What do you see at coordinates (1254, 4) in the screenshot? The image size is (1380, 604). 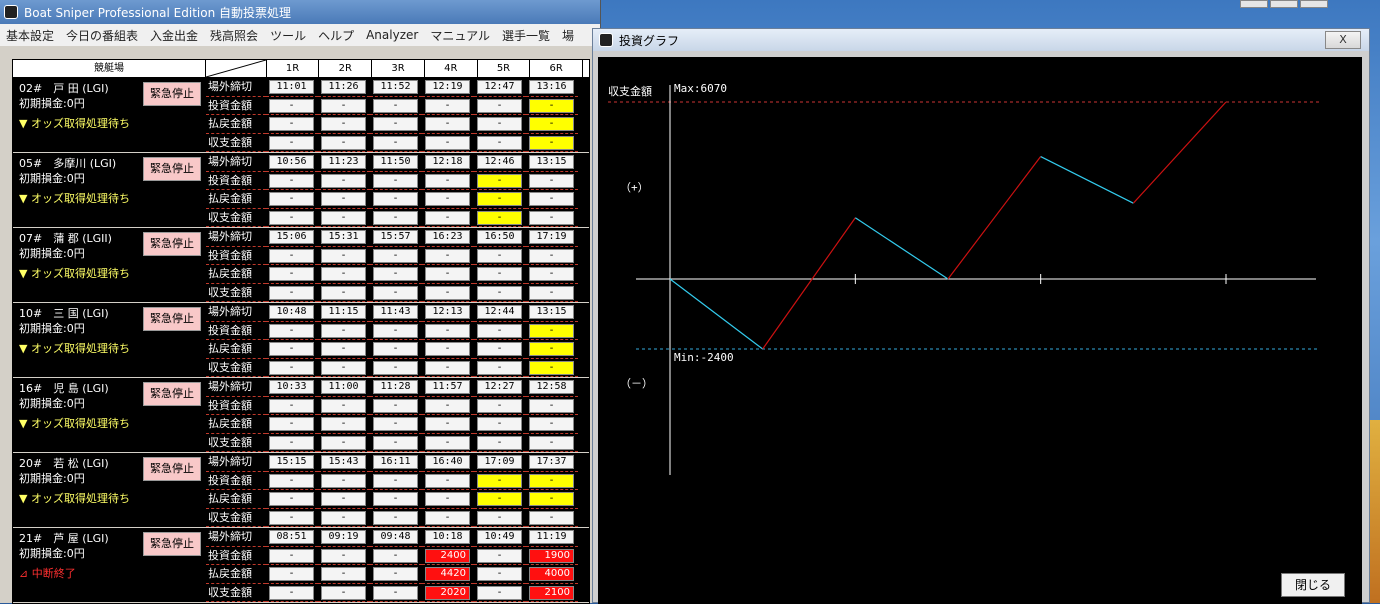 I see `minimize-icon` at bounding box center [1254, 4].